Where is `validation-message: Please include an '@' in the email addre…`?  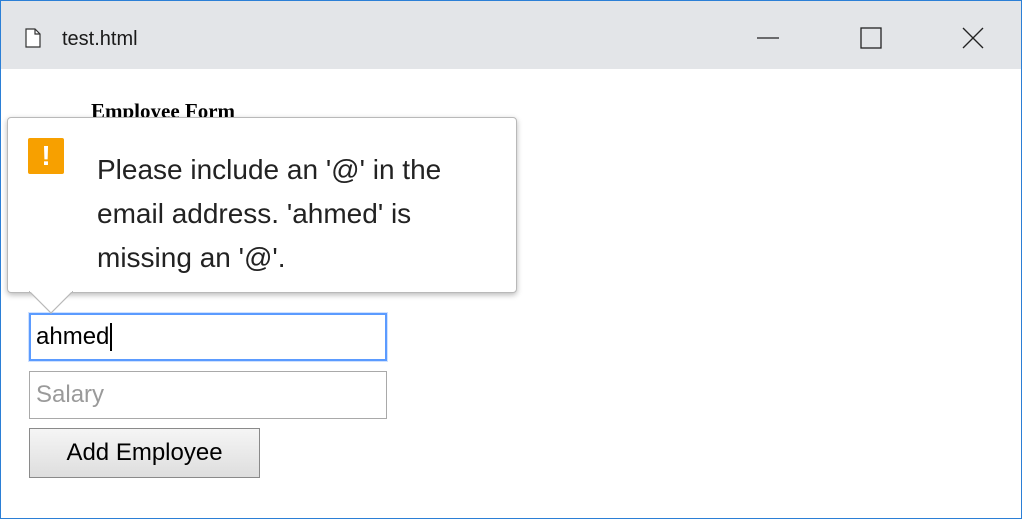 validation-message: Please include an '@' in the email addre… is located at coordinates (269, 213).